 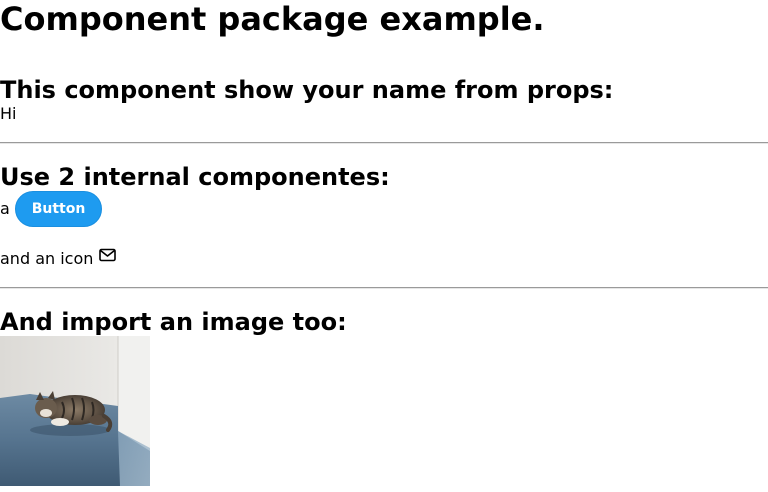 What do you see at coordinates (107, 255) in the screenshot?
I see `mail-icon` at bounding box center [107, 255].